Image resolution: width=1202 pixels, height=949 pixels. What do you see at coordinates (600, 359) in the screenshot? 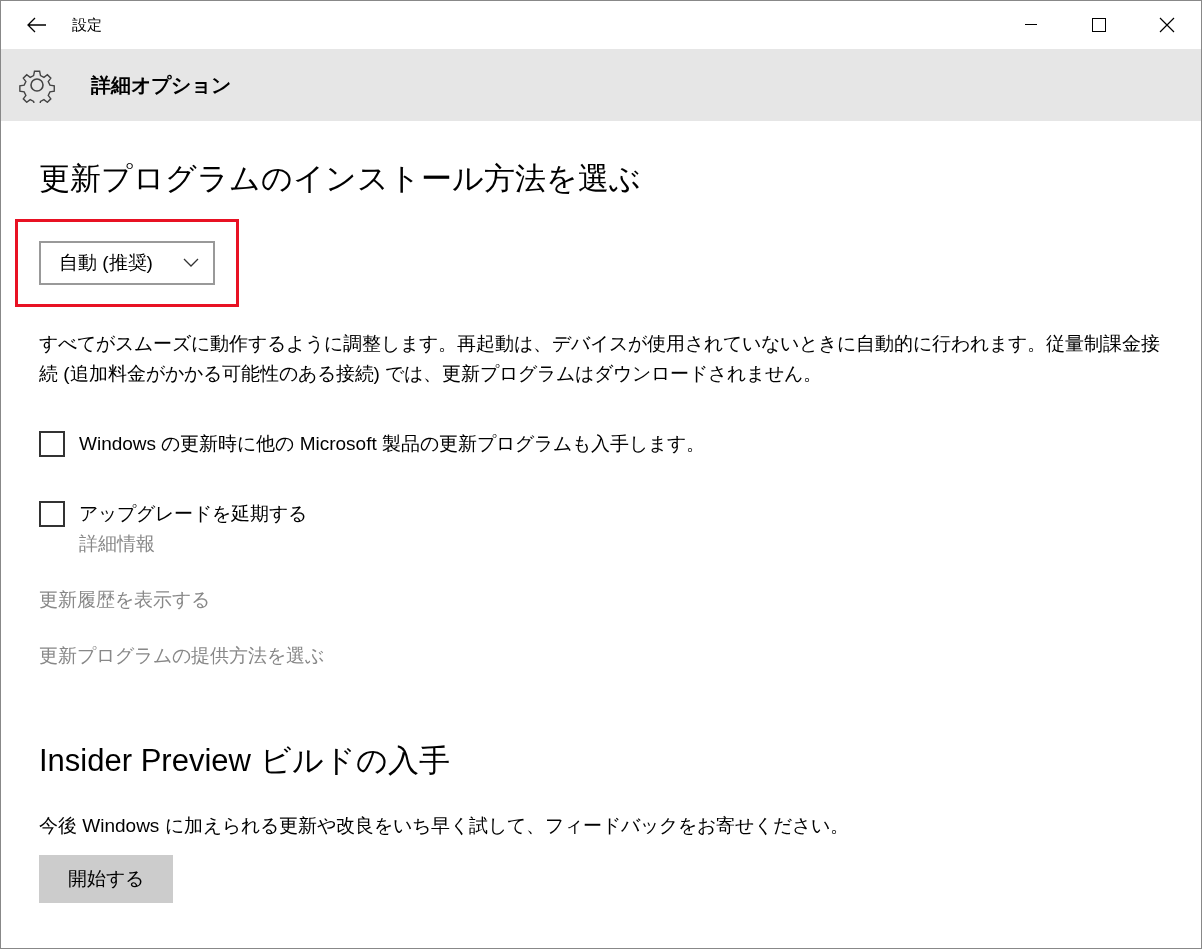
I see `description-text: すべてがスムーズに動作するように調整します。再起動は、デバイスが使用されていないときに自動的に行われます。従量制課金接続 (追加料金がかかる可能性のある接続) では、更新プログラムはダウンロードされません。` at bounding box center [600, 359].